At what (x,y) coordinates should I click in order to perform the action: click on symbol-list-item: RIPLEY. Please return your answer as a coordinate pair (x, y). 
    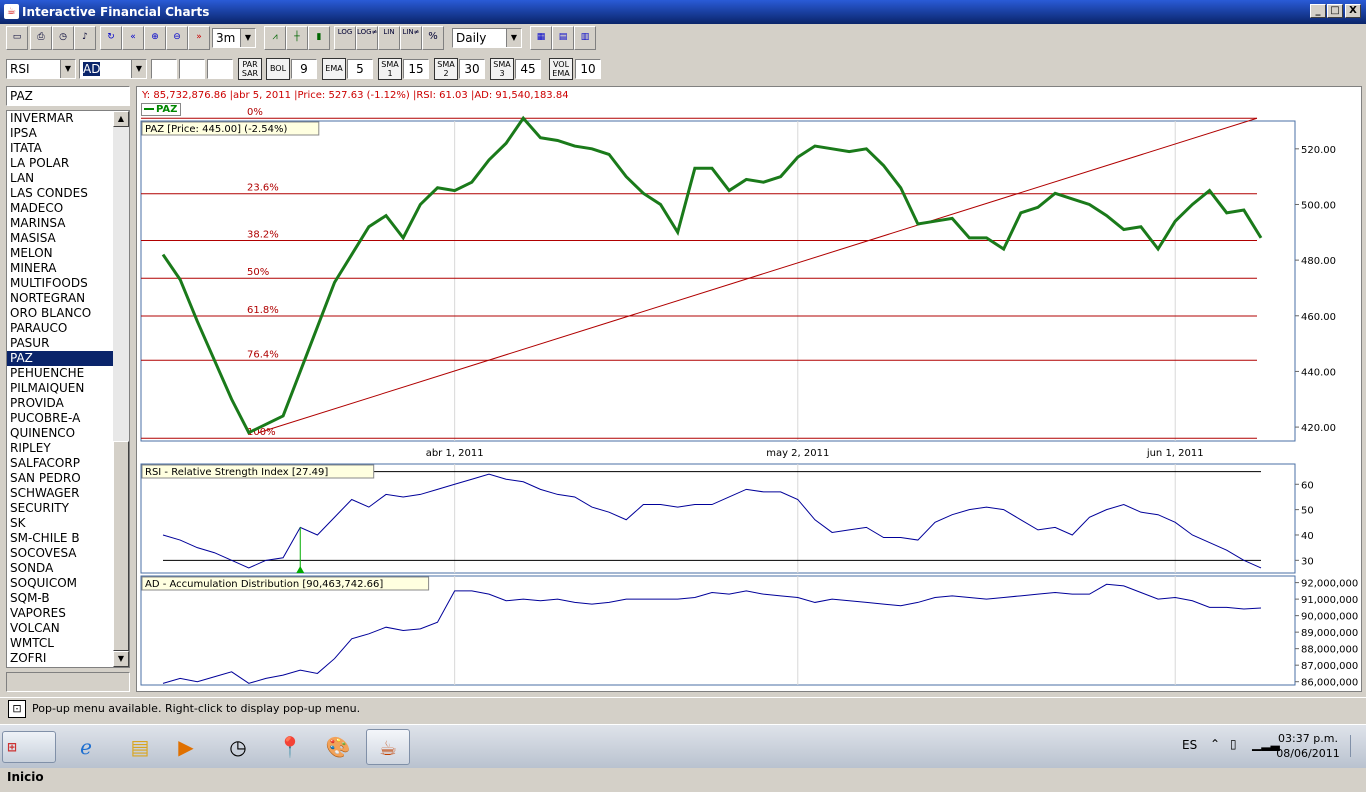
    Looking at the image, I should click on (60, 448).